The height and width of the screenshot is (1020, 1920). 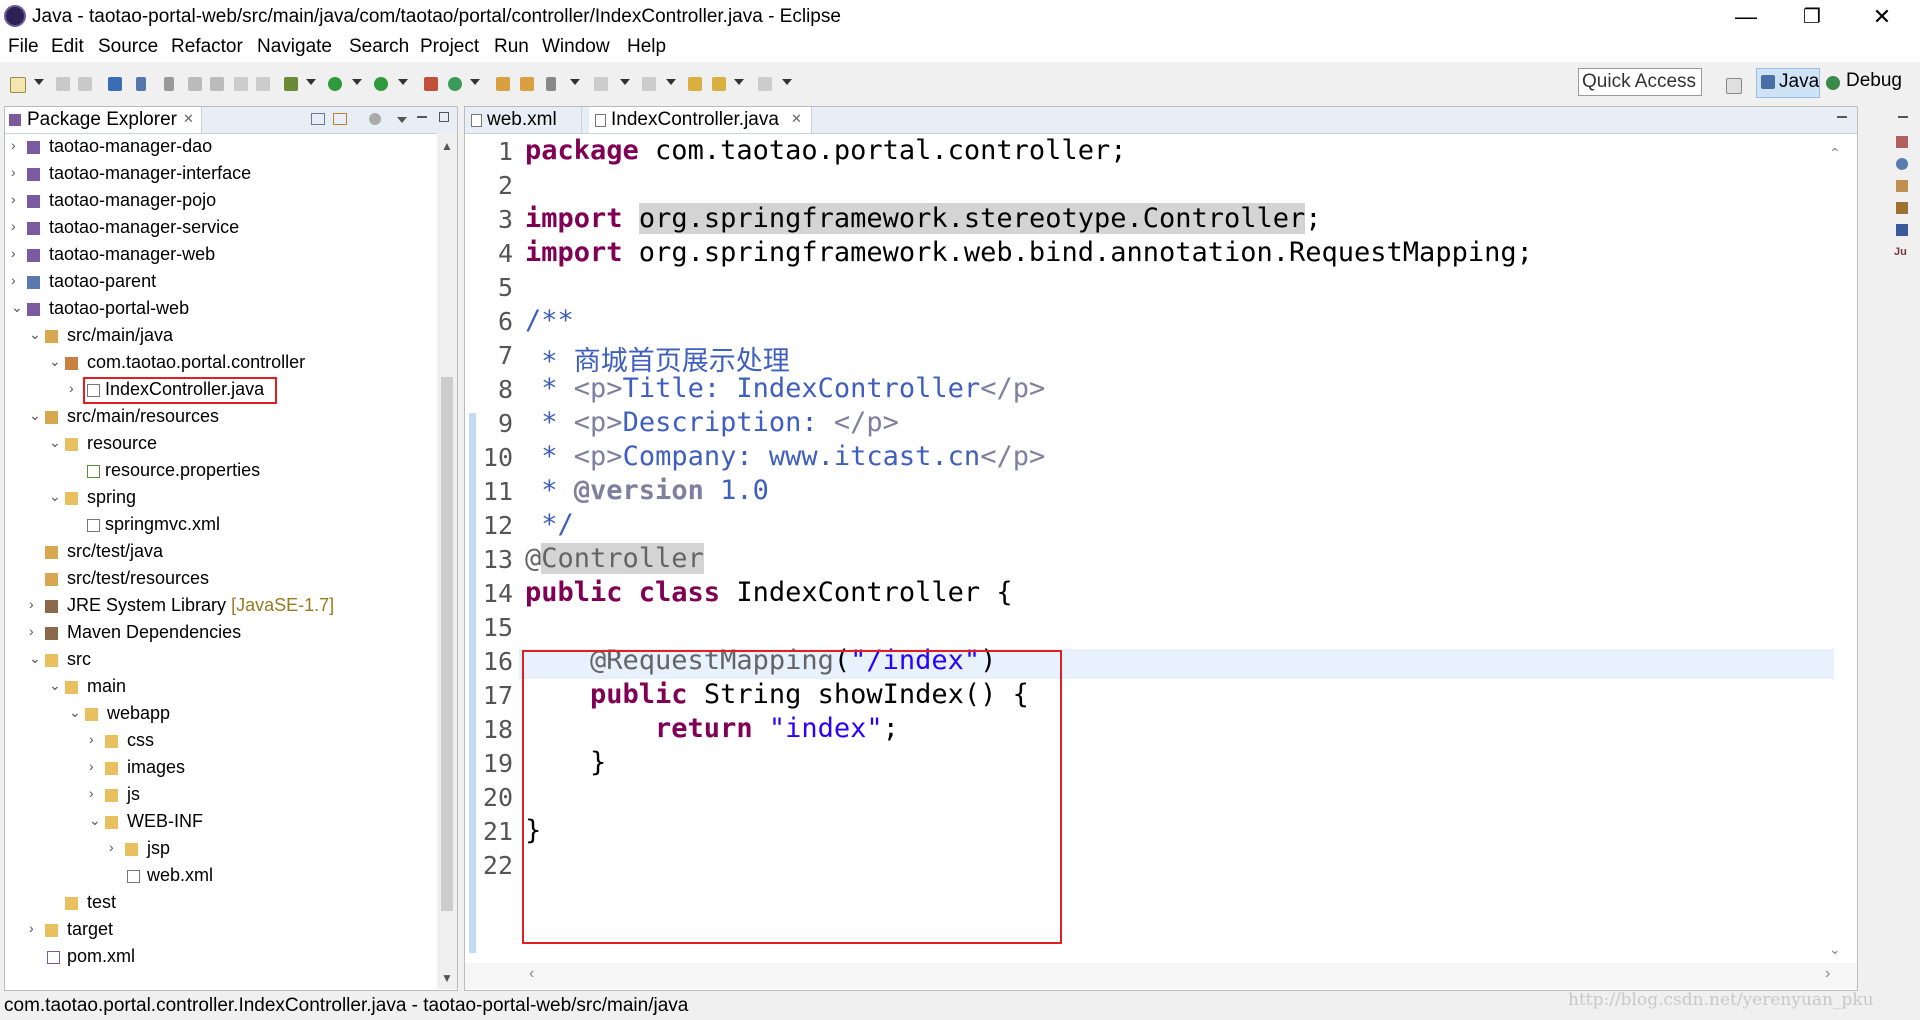 What do you see at coordinates (115, 84) in the screenshot?
I see `terminal-icon` at bounding box center [115, 84].